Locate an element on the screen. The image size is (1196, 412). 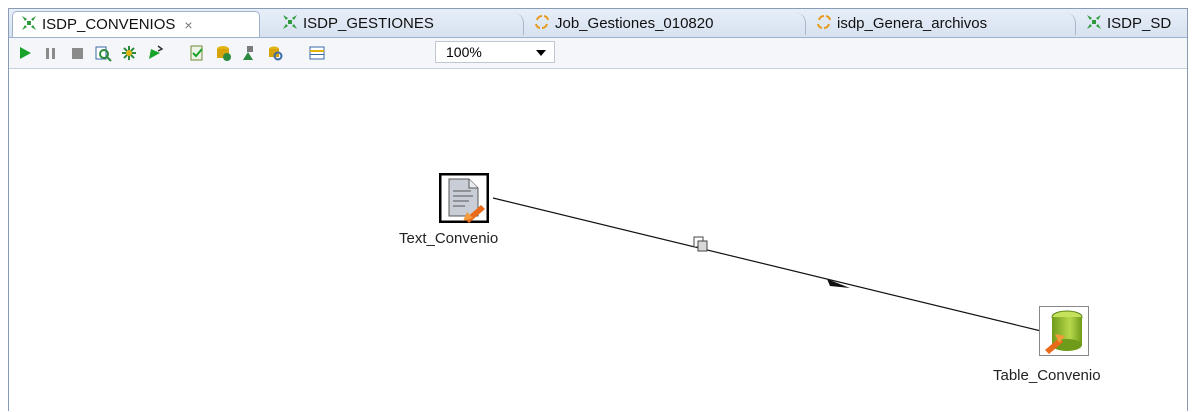
pause-icon is located at coordinates (51, 53).